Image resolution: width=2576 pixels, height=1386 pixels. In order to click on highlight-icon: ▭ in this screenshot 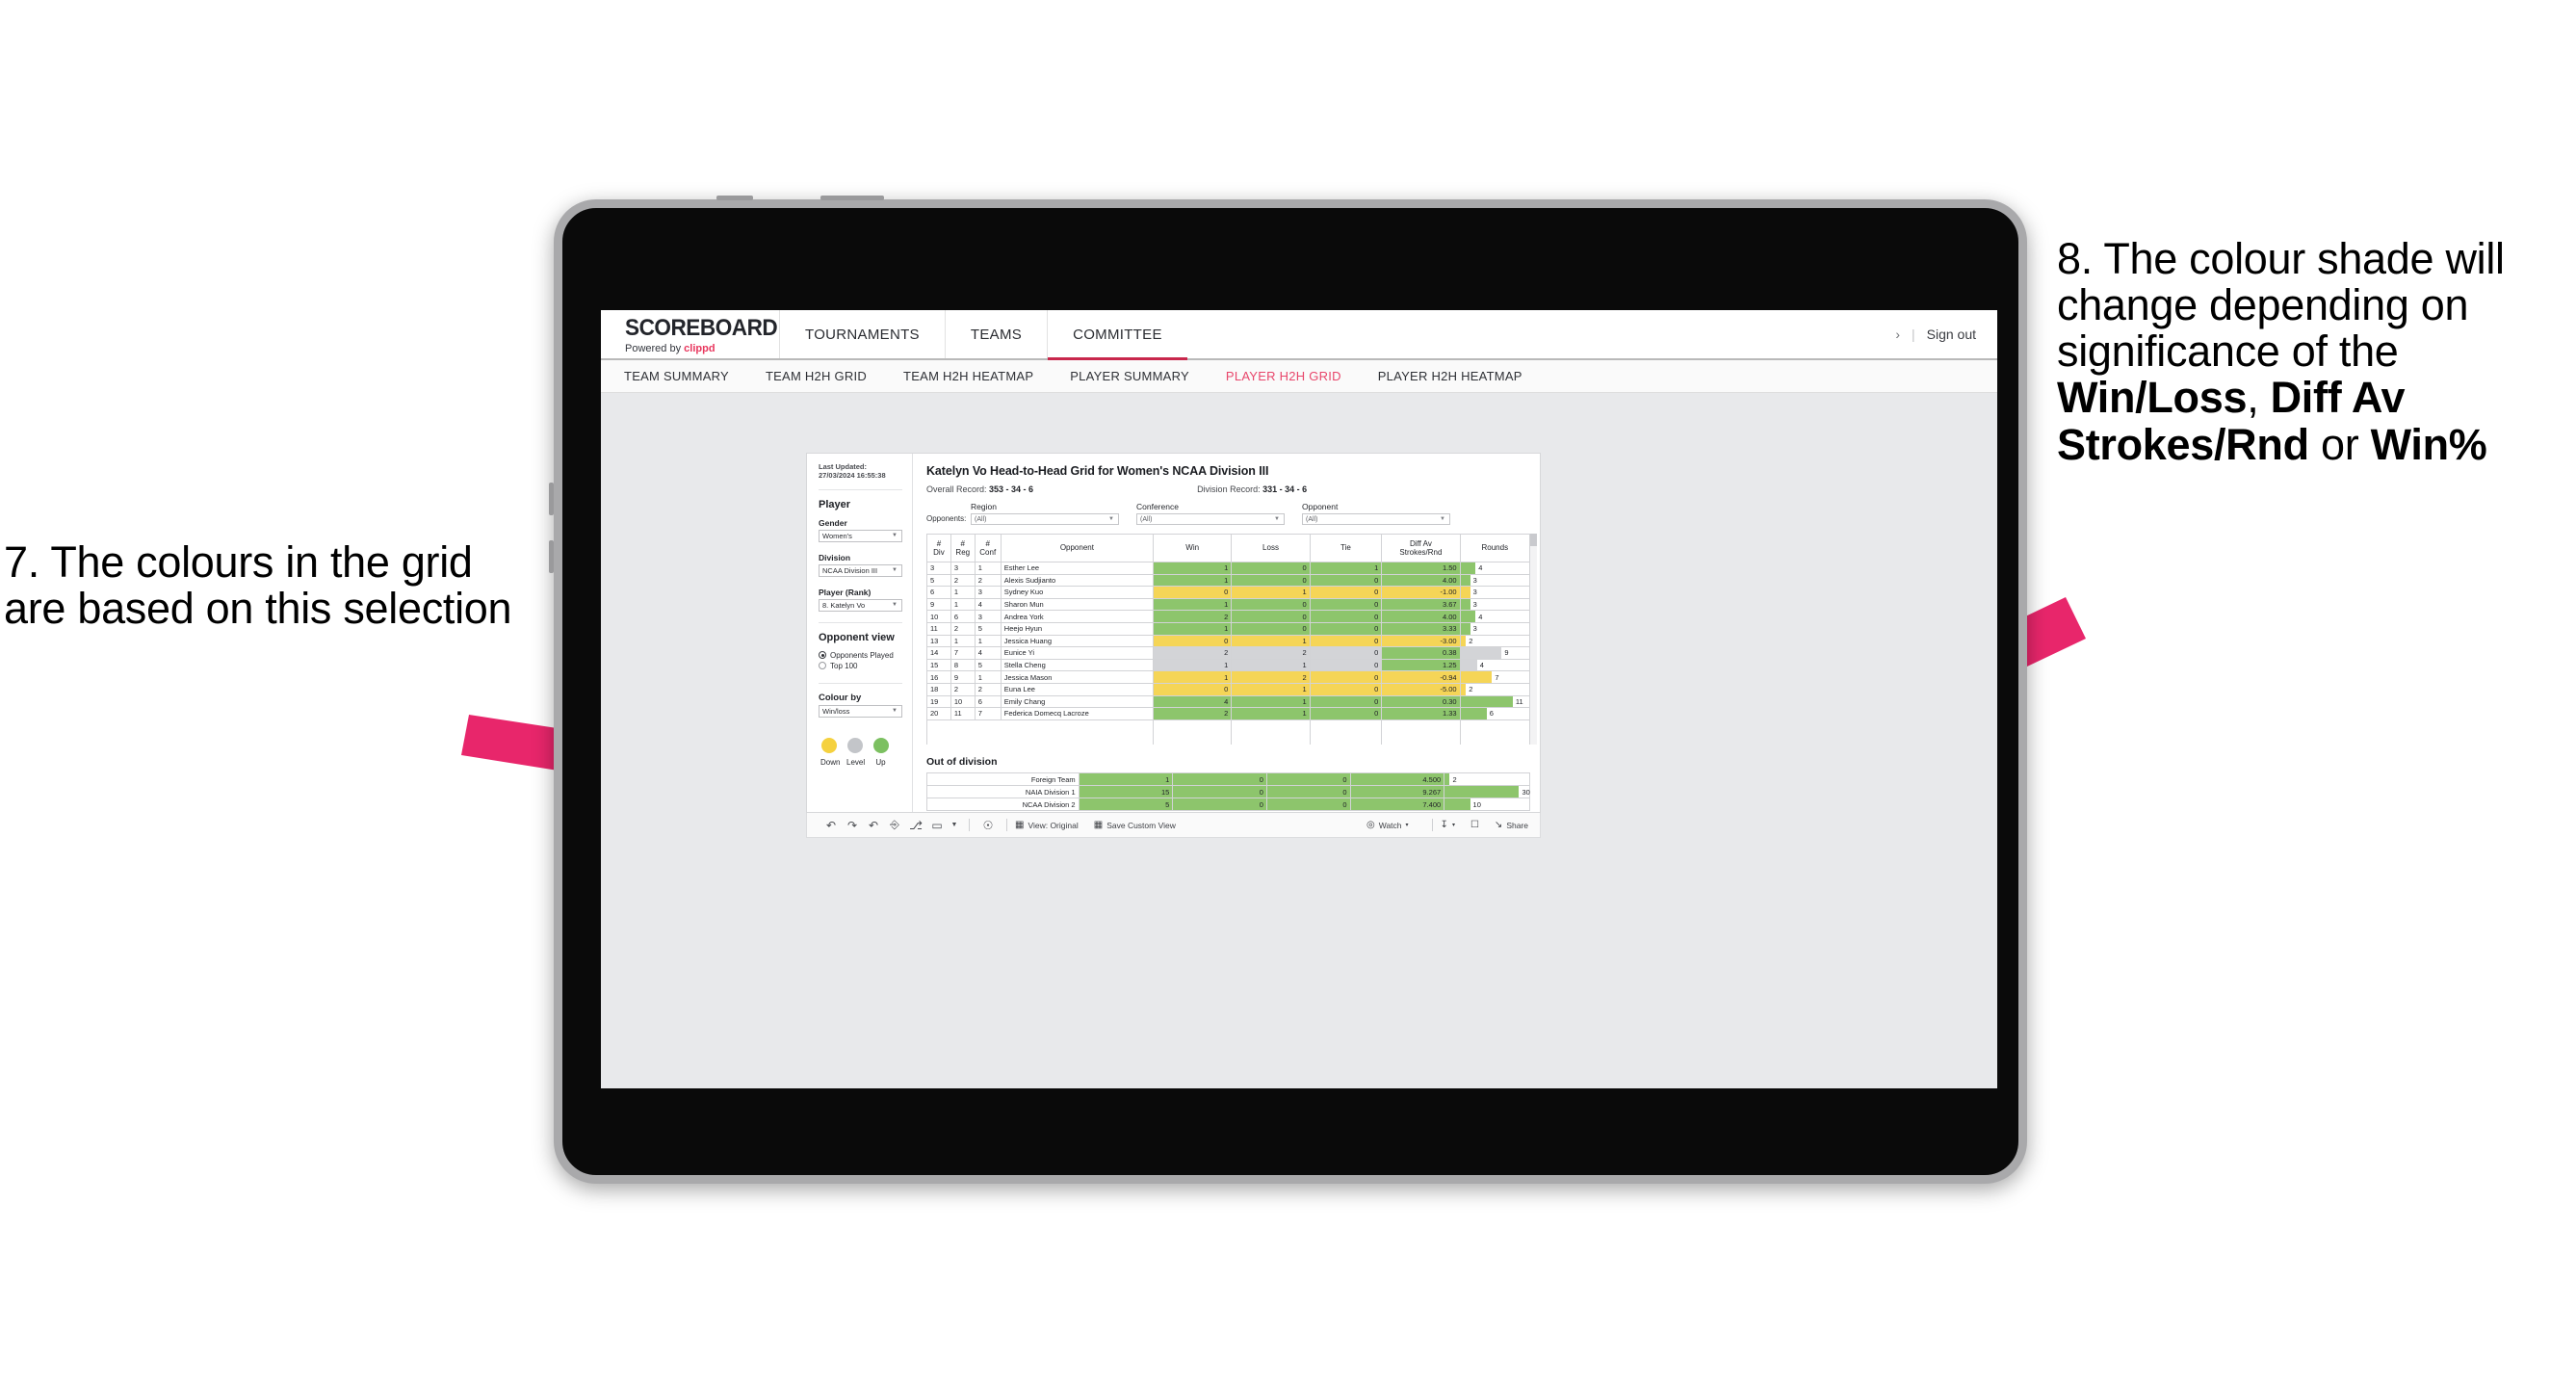, I will do `click(937, 825)`.